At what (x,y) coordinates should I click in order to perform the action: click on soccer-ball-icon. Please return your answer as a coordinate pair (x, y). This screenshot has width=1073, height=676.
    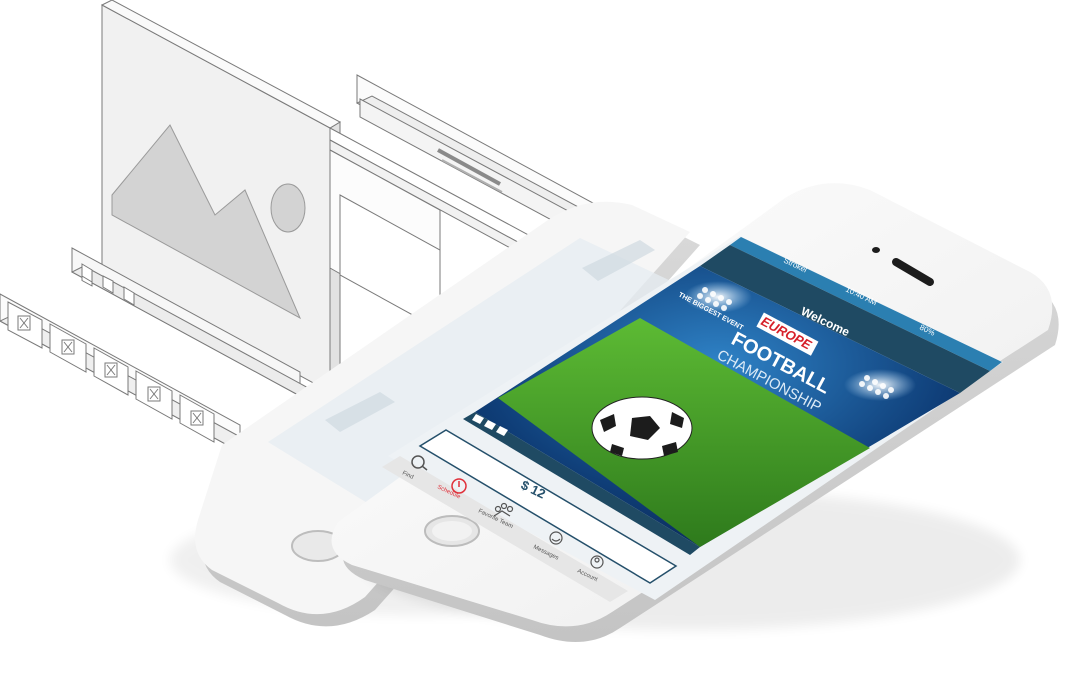
    Looking at the image, I should click on (642, 428).